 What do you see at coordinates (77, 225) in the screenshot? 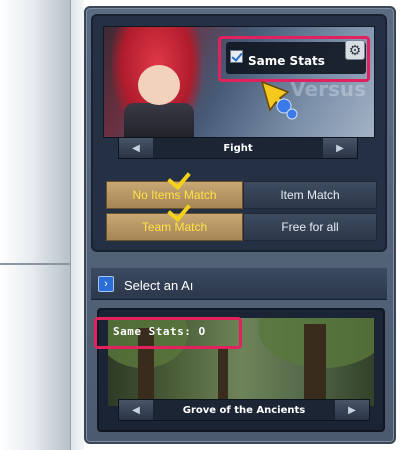
I see `panel-edge` at bounding box center [77, 225].